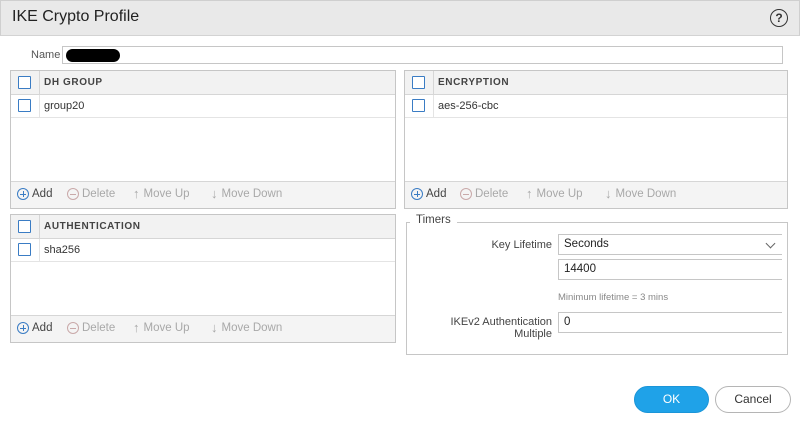  What do you see at coordinates (670, 244) in the screenshot?
I see `key-lifetime-unit-select: Seconds` at bounding box center [670, 244].